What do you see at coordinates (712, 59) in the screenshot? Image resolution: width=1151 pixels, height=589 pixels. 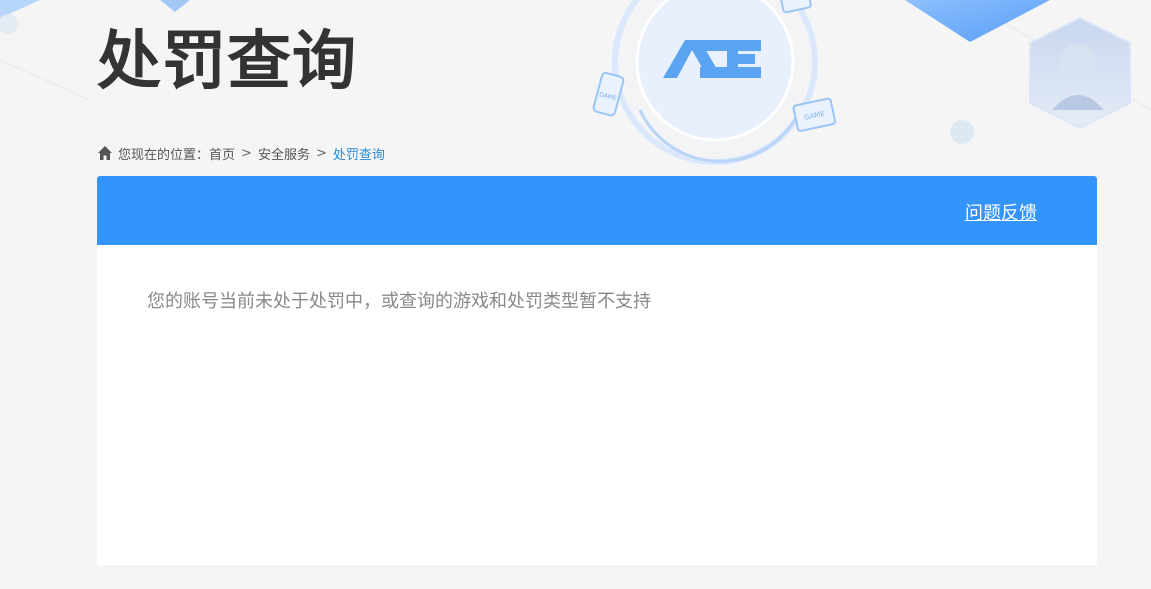 I see `ace-logo-icon` at bounding box center [712, 59].